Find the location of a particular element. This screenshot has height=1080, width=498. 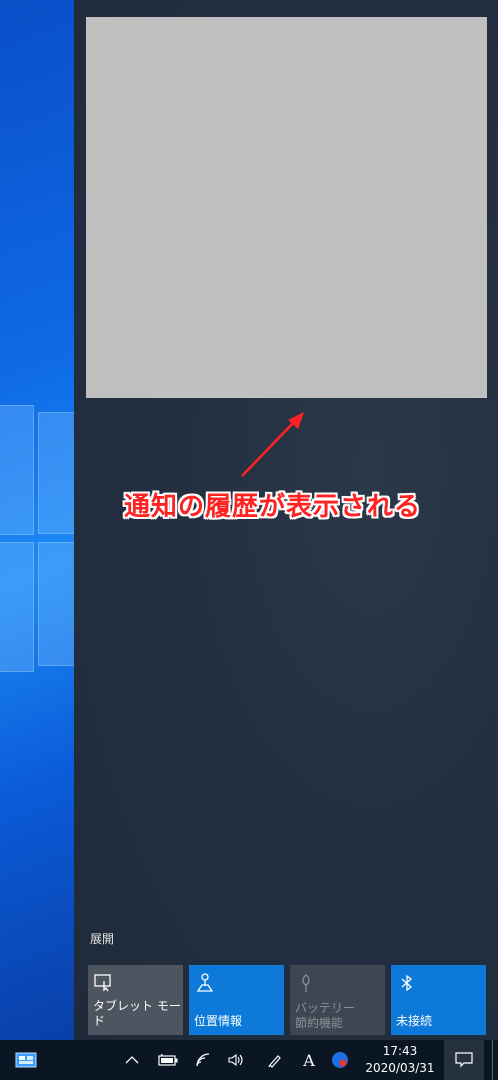

annotation-arrow is located at coordinates (272, 444).